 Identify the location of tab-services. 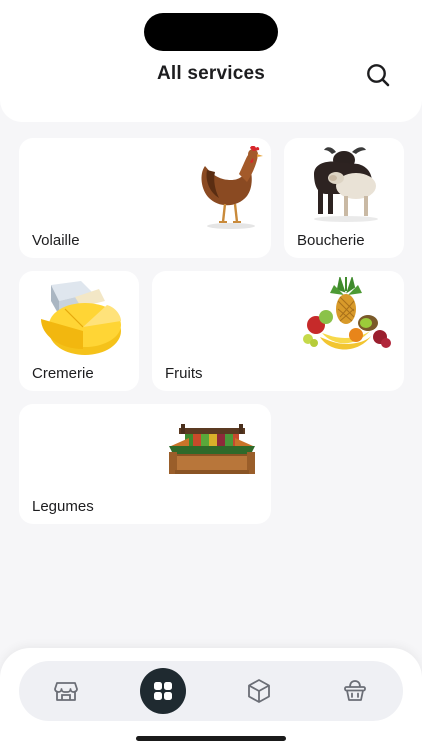
(163, 691).